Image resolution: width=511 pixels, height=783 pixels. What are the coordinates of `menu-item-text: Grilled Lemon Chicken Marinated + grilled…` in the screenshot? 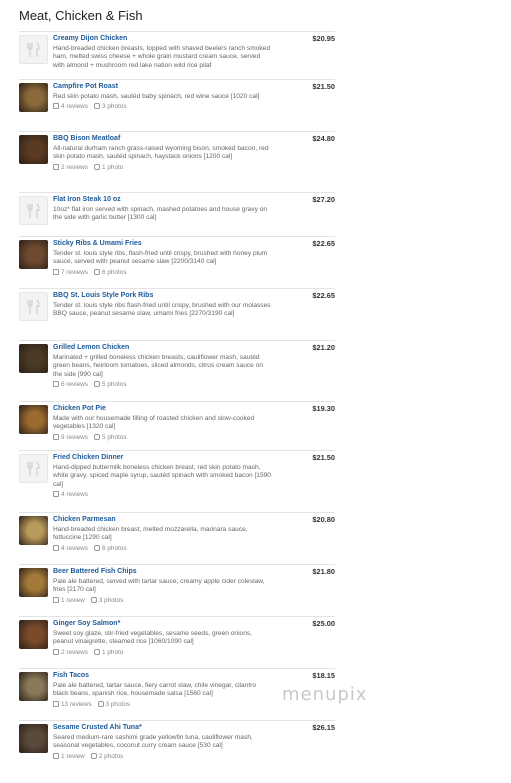 It's located at (163, 366).